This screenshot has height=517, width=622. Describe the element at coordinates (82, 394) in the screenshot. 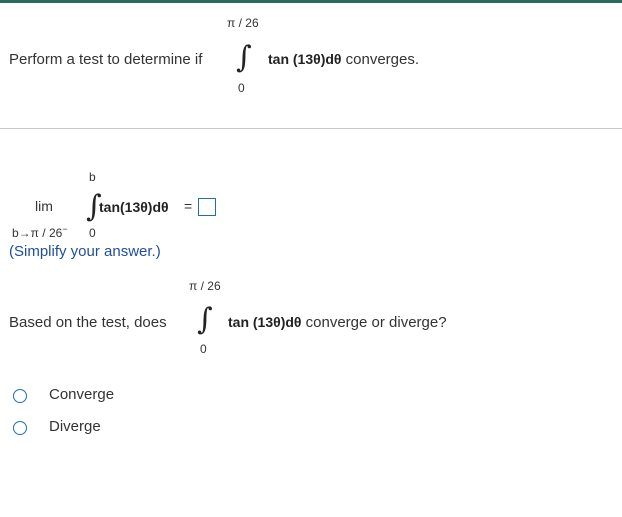

I see `option-converge-label: Converge` at that location.